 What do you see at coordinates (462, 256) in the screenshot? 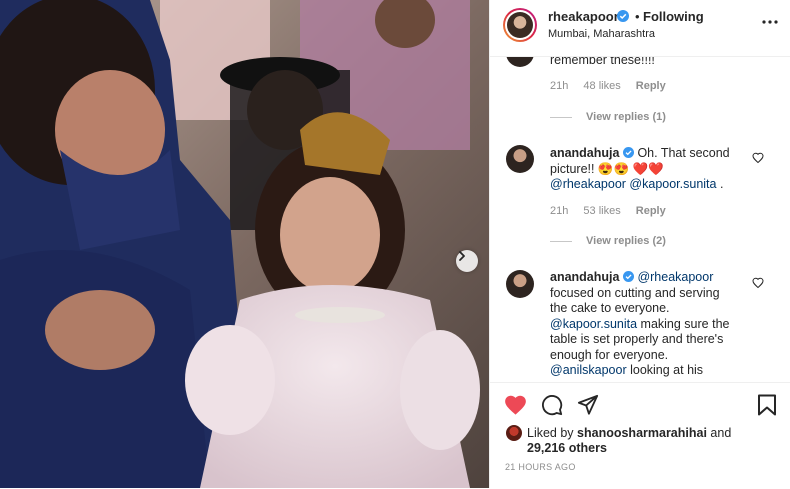
I see `chevron-right-icon` at bounding box center [462, 256].